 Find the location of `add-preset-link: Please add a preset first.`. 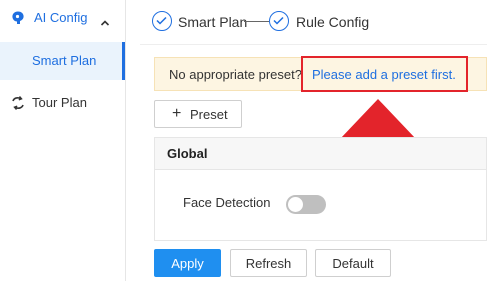

add-preset-link: Please add a preset first. is located at coordinates (384, 74).